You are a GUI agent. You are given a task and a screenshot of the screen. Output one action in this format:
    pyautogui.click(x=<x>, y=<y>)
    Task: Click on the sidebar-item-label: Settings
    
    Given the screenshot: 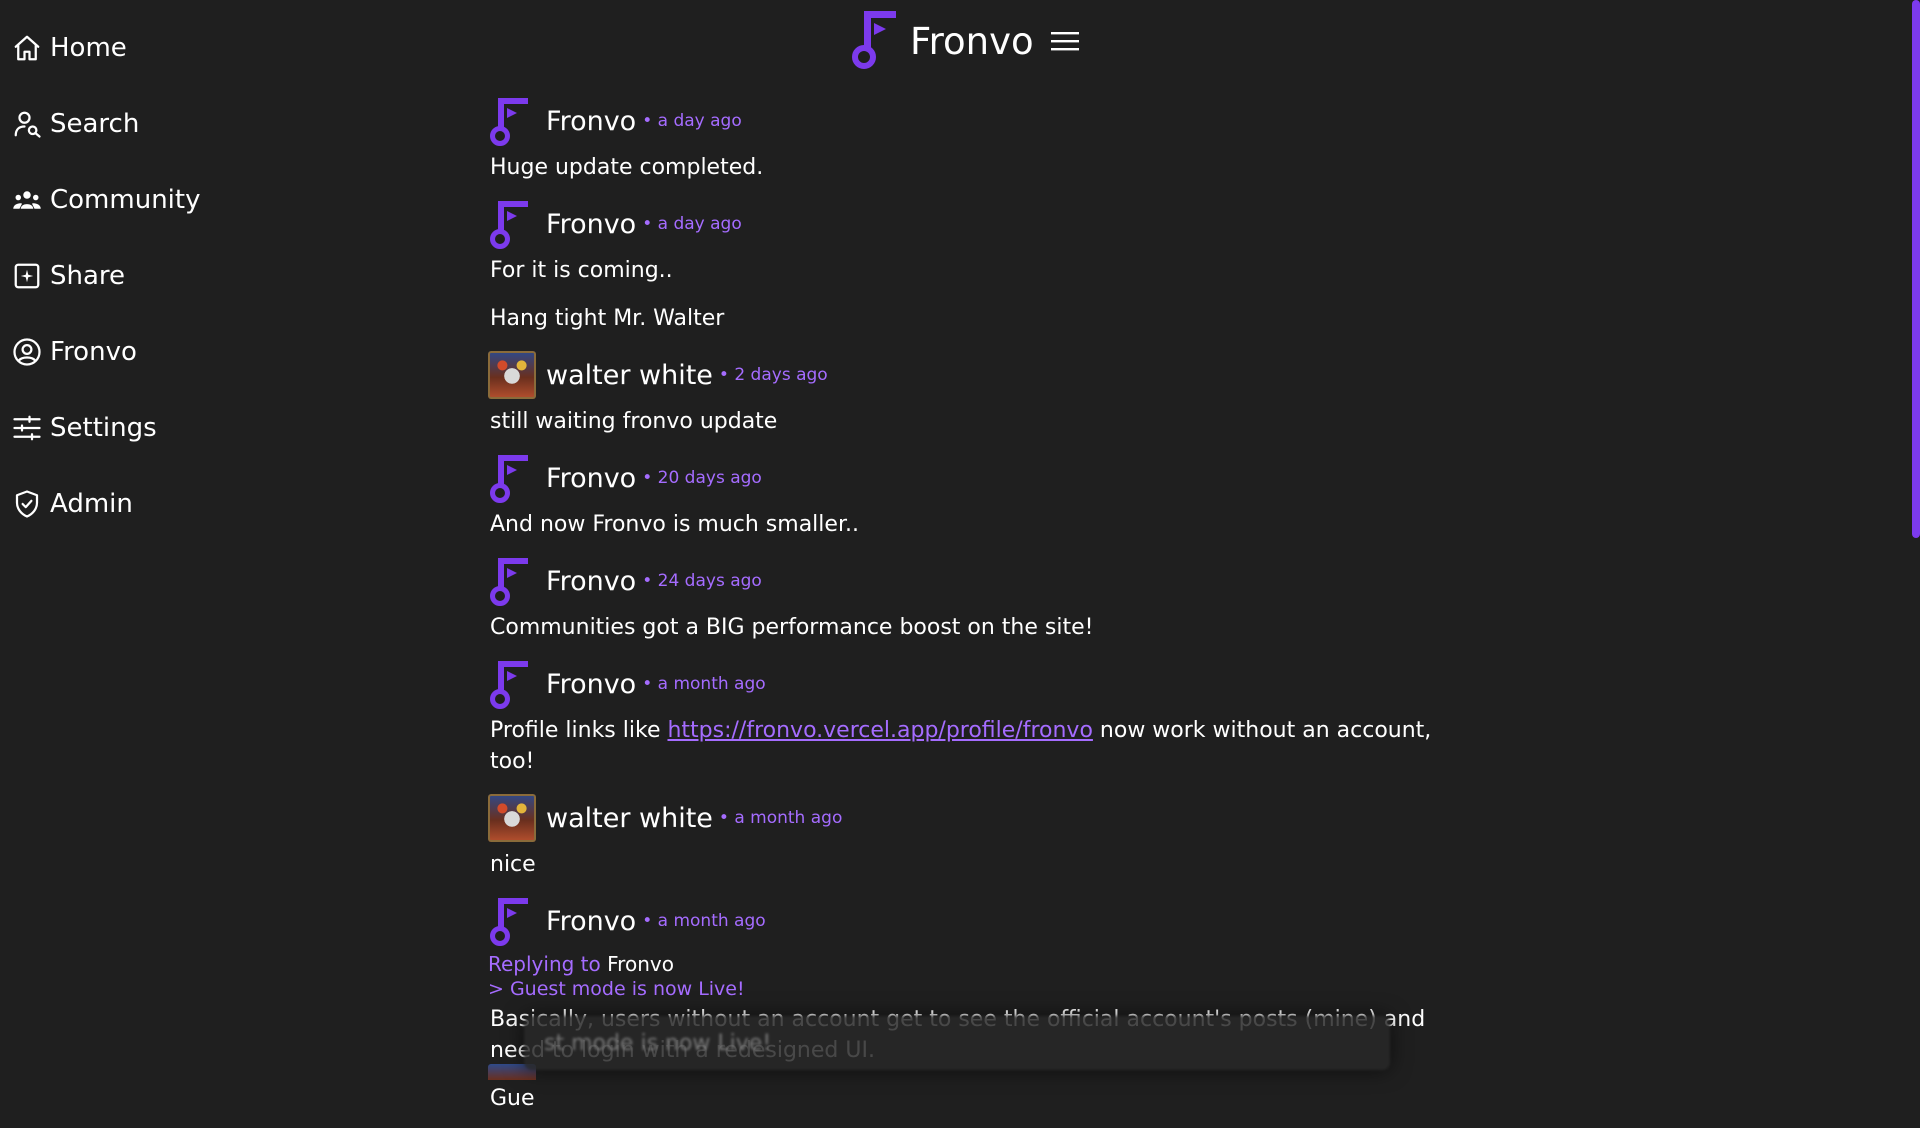 What is the action you would take?
    pyautogui.click(x=103, y=428)
    